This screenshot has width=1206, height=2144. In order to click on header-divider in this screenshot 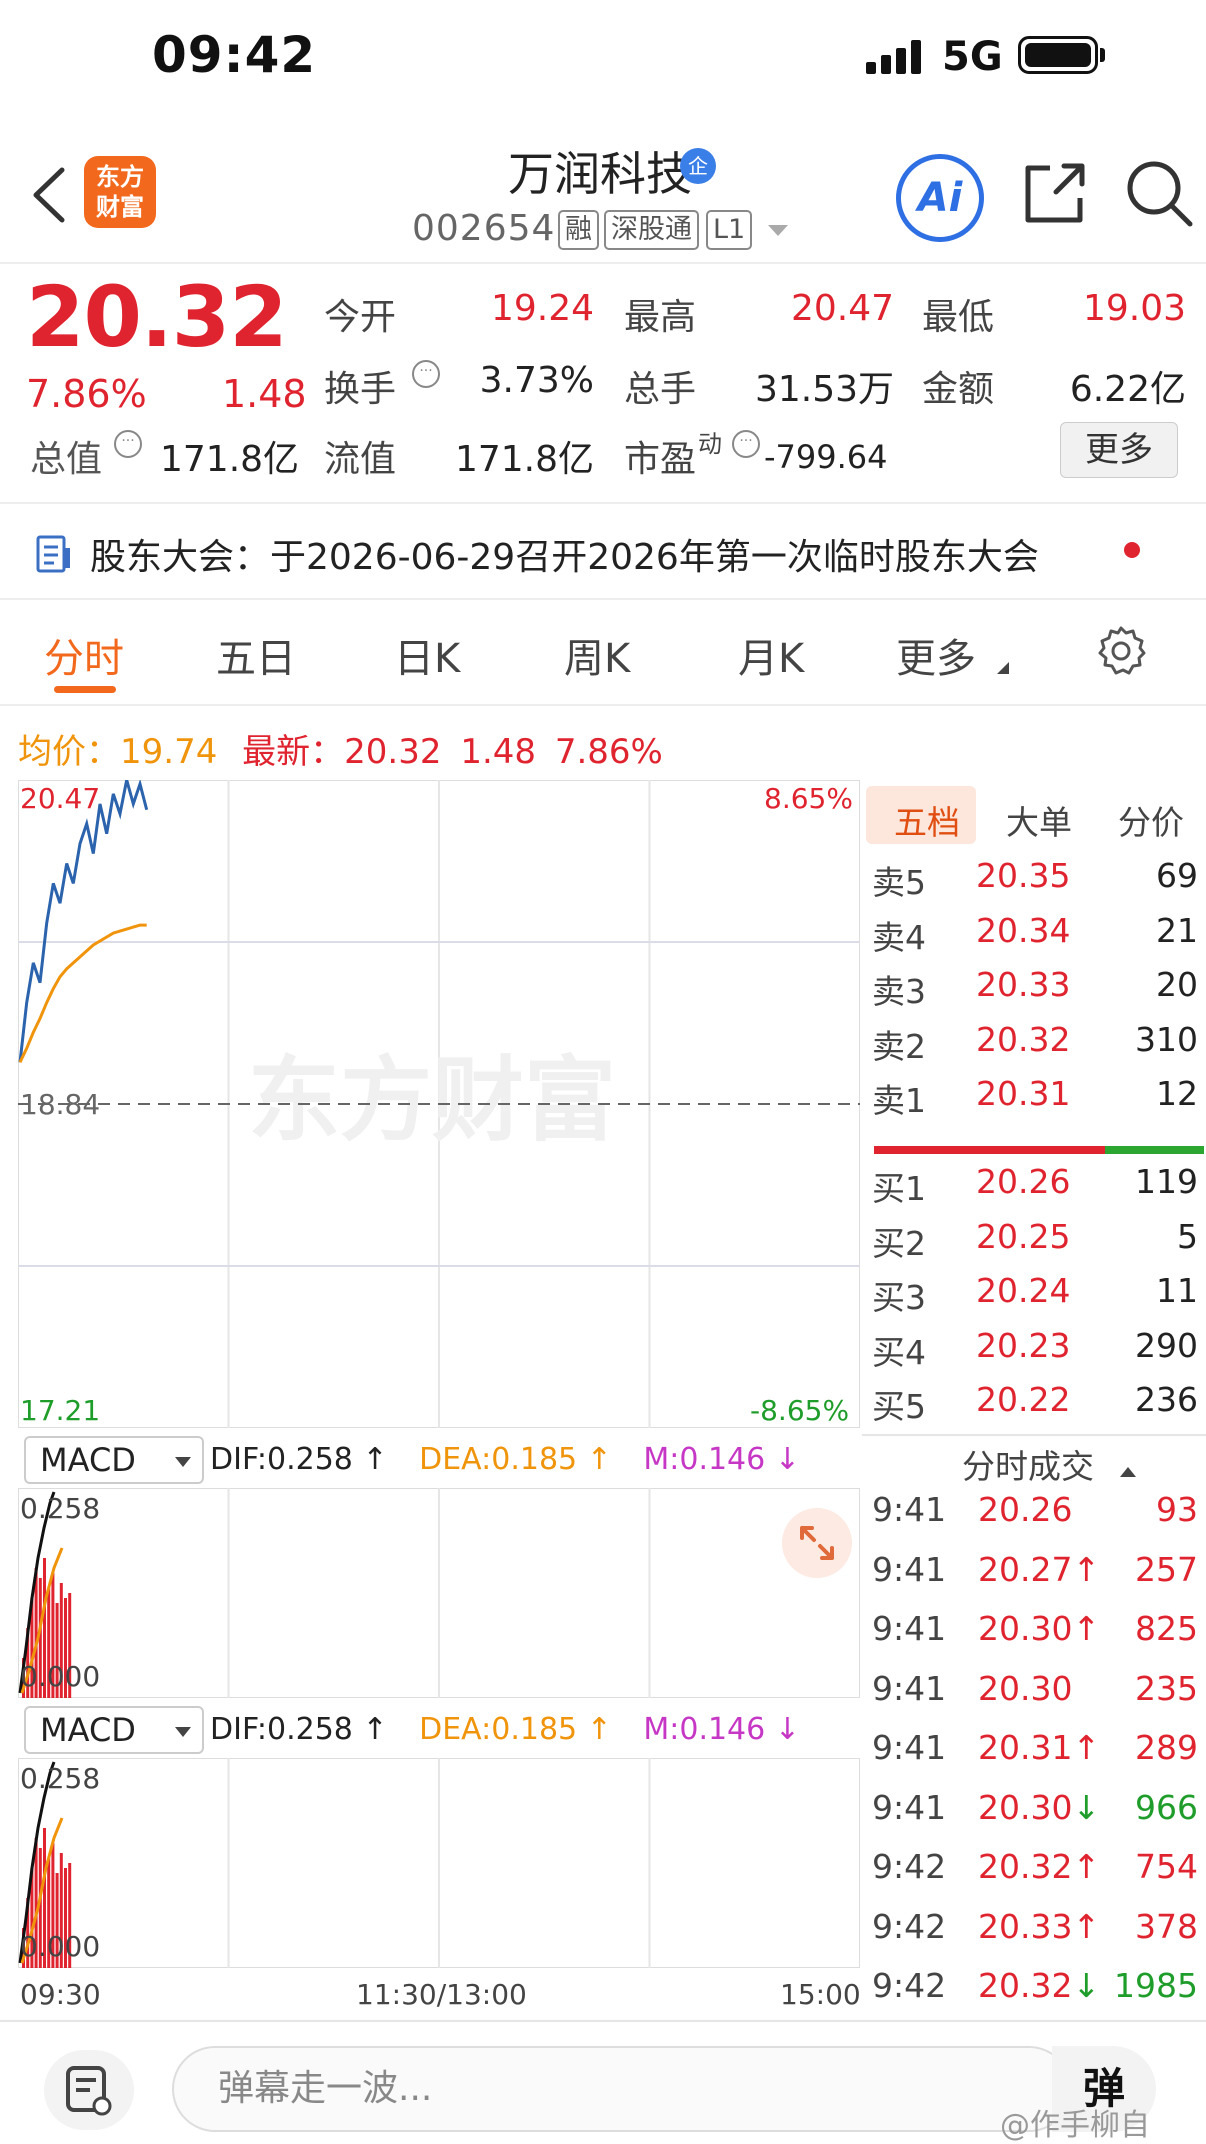, I will do `click(603, 263)`.